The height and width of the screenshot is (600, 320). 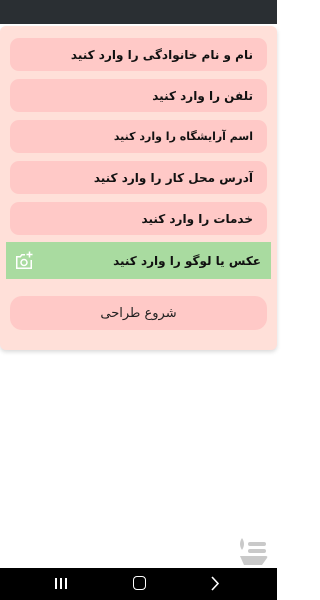 What do you see at coordinates (138, 95) in the screenshot?
I see `phone-field: تلفن را وارد کنید` at bounding box center [138, 95].